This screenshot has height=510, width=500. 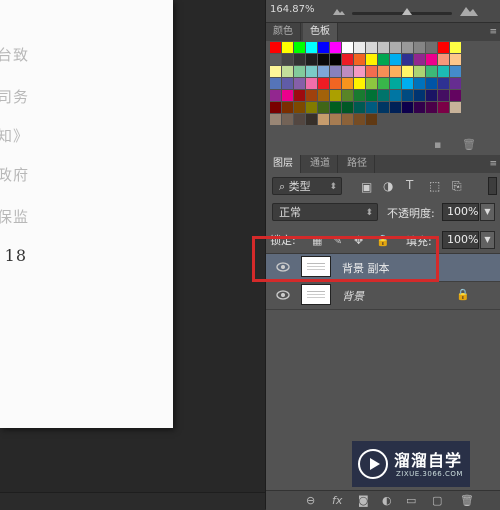 What do you see at coordinates (337, 500) in the screenshot?
I see `fx-icon: fx` at bounding box center [337, 500].